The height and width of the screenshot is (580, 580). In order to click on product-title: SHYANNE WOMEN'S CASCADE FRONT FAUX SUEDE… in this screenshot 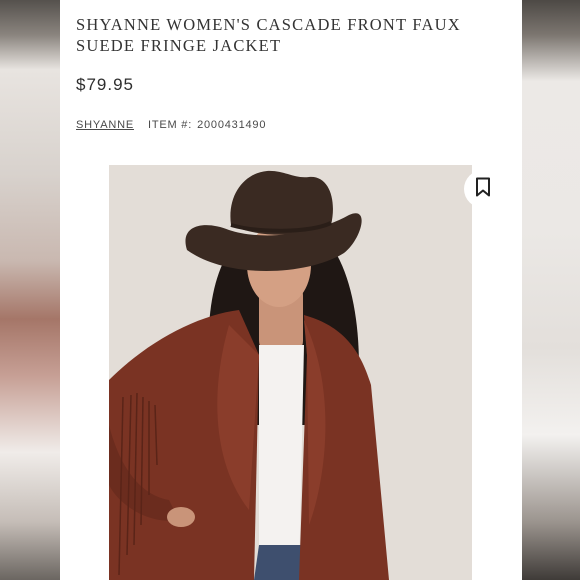, I will do `click(268, 35)`.